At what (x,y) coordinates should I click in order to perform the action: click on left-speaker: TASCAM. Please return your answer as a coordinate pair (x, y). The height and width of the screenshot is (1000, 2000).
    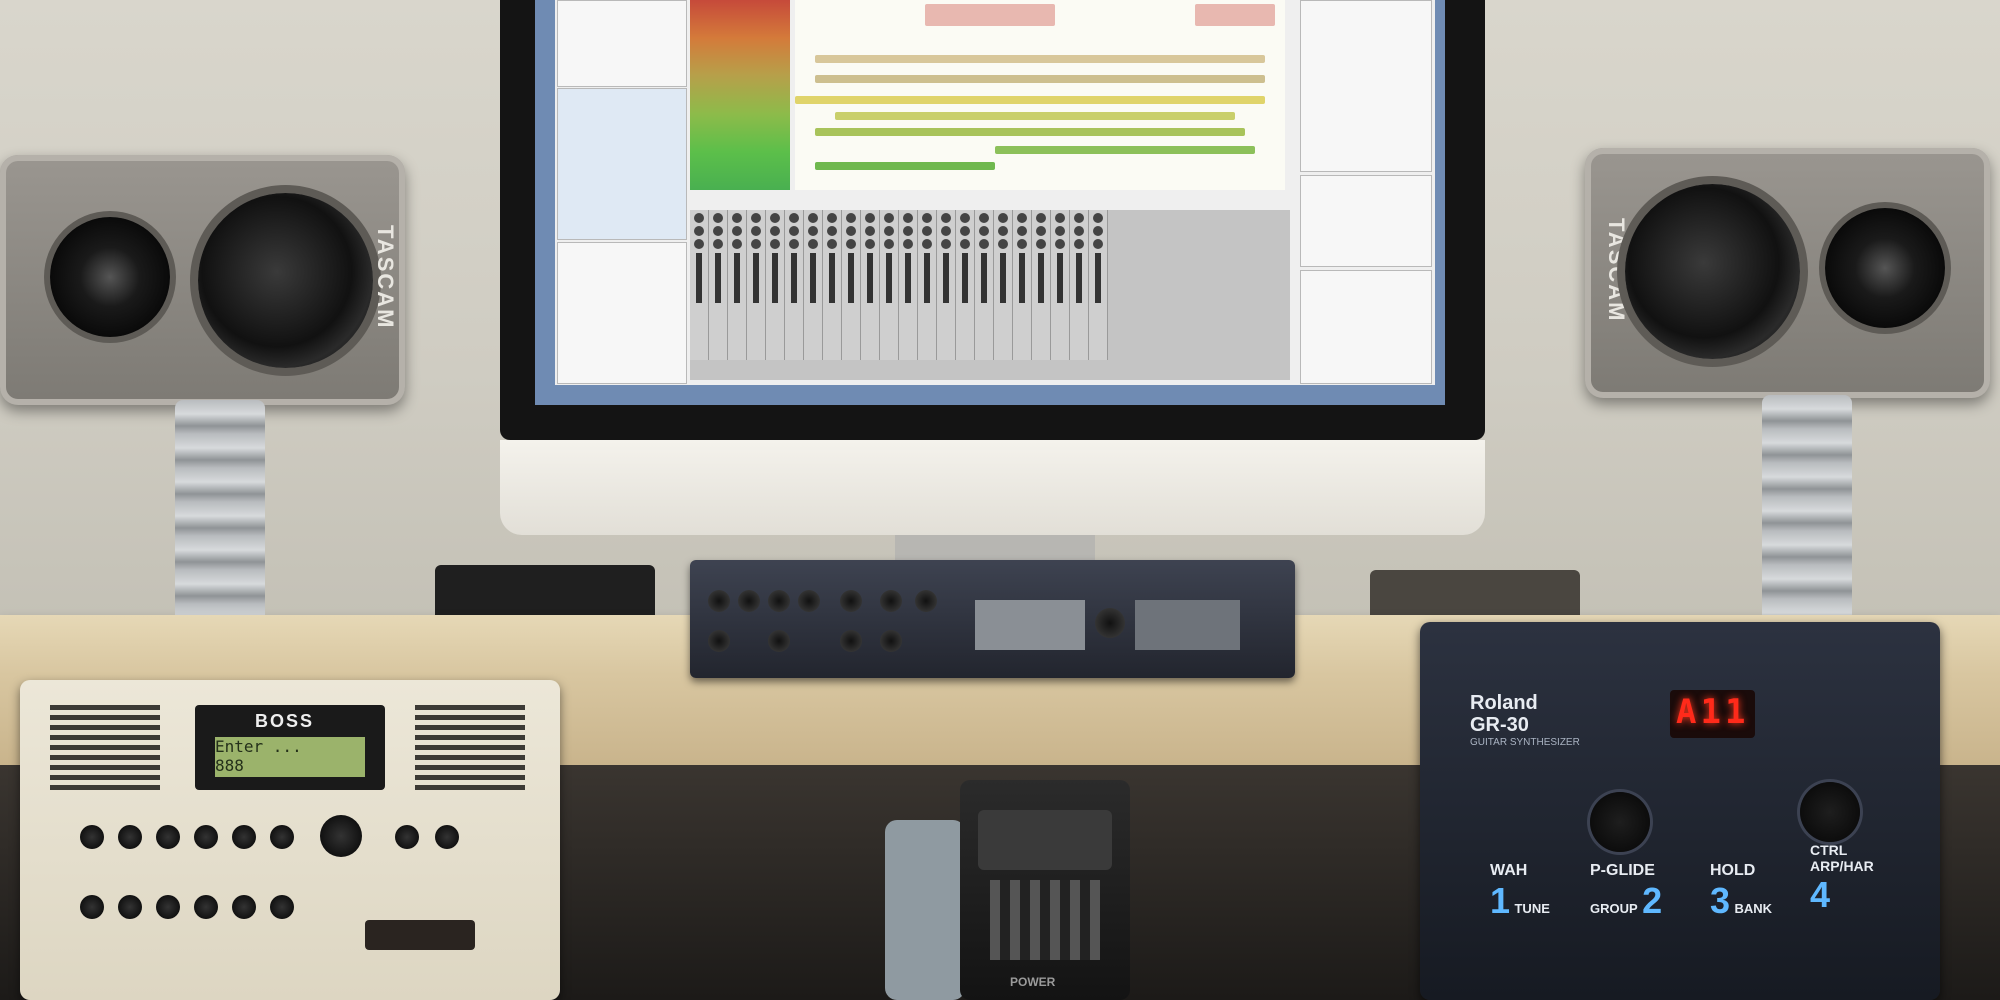
    Looking at the image, I should click on (202, 280).